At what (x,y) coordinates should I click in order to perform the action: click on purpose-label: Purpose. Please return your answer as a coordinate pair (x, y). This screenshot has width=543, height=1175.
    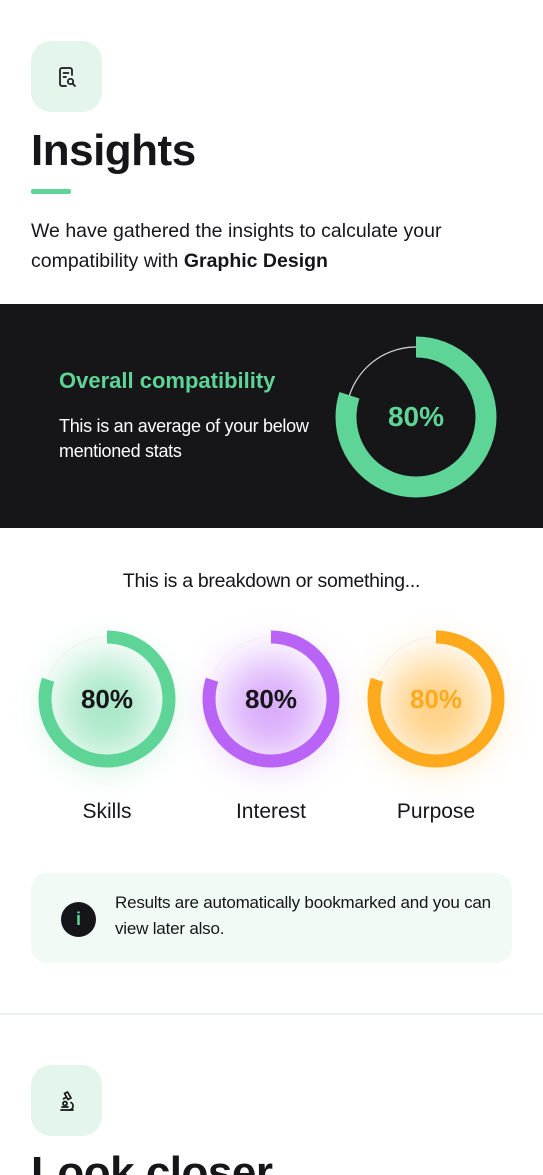
    Looking at the image, I should click on (436, 811).